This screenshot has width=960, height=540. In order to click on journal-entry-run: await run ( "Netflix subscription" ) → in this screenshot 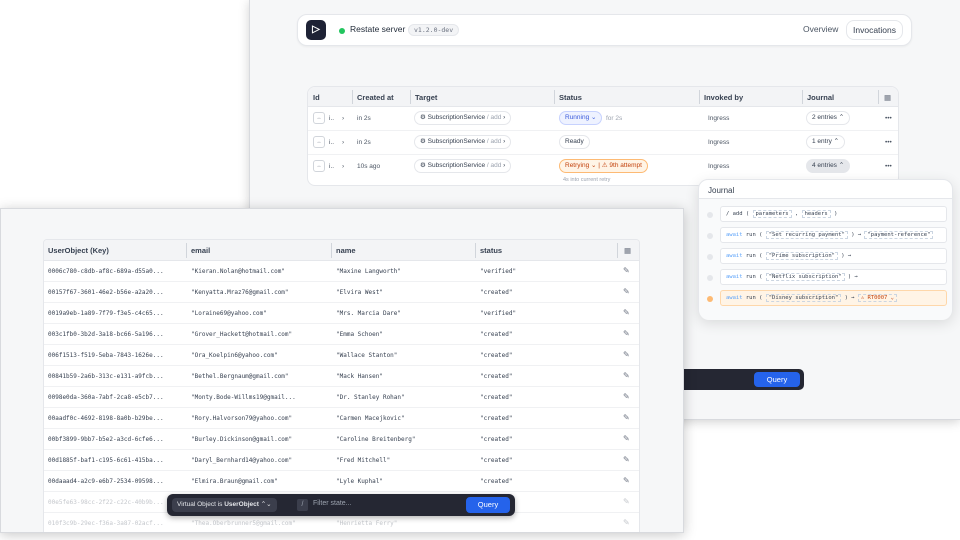, I will do `click(833, 277)`.